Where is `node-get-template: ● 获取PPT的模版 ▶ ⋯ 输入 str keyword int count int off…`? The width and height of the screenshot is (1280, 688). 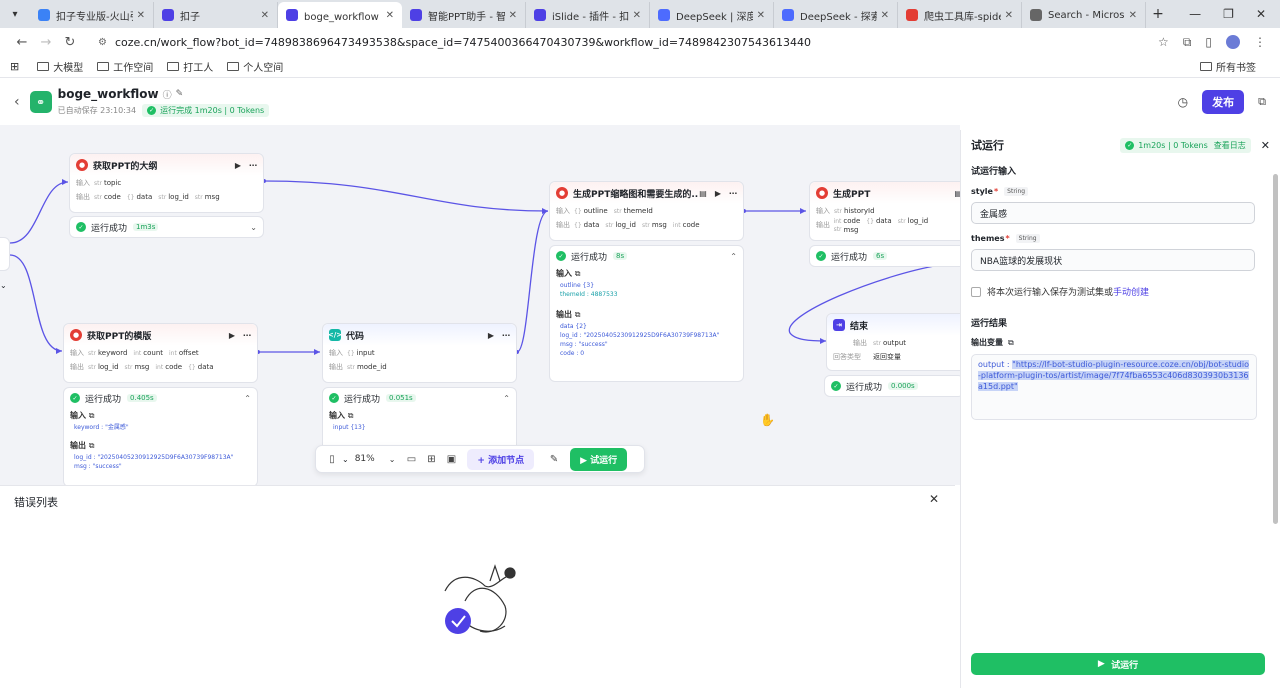
node-get-template: ● 获取PPT的模版 ▶ ⋯ 输入 str keyword int count int off… is located at coordinates (160, 353).